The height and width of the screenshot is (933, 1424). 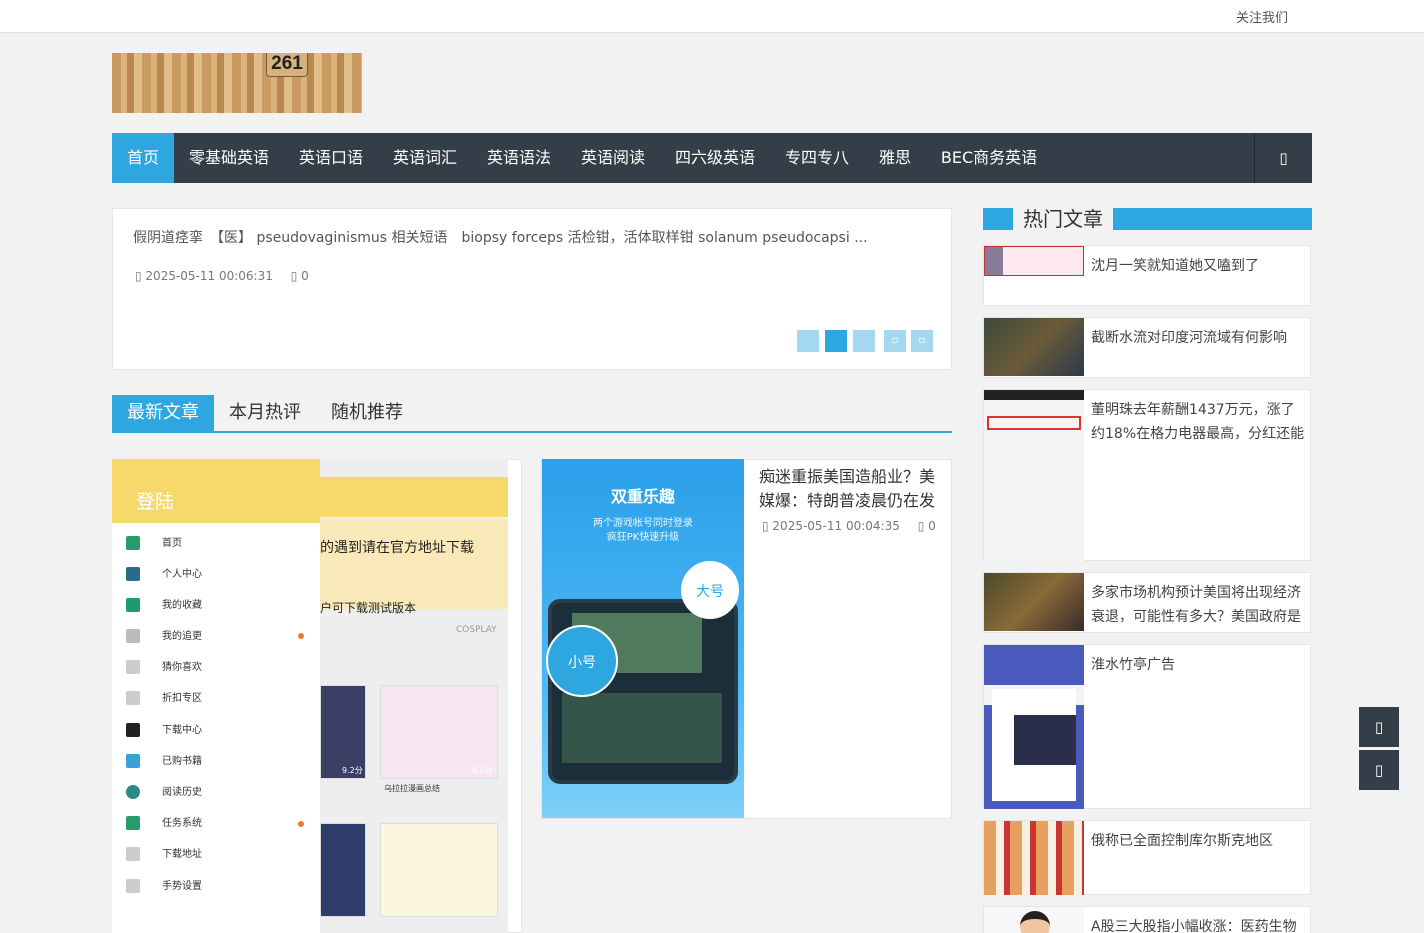 What do you see at coordinates (204, 276) in the screenshot?
I see `slider-date: ▯ 2025-05-11 00:06:31` at bounding box center [204, 276].